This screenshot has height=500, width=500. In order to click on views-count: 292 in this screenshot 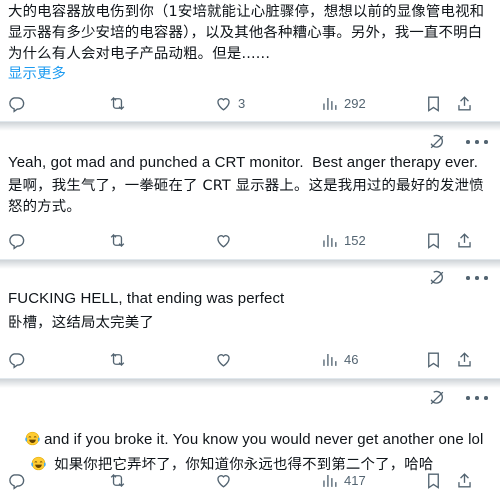, I will do `click(355, 103)`.